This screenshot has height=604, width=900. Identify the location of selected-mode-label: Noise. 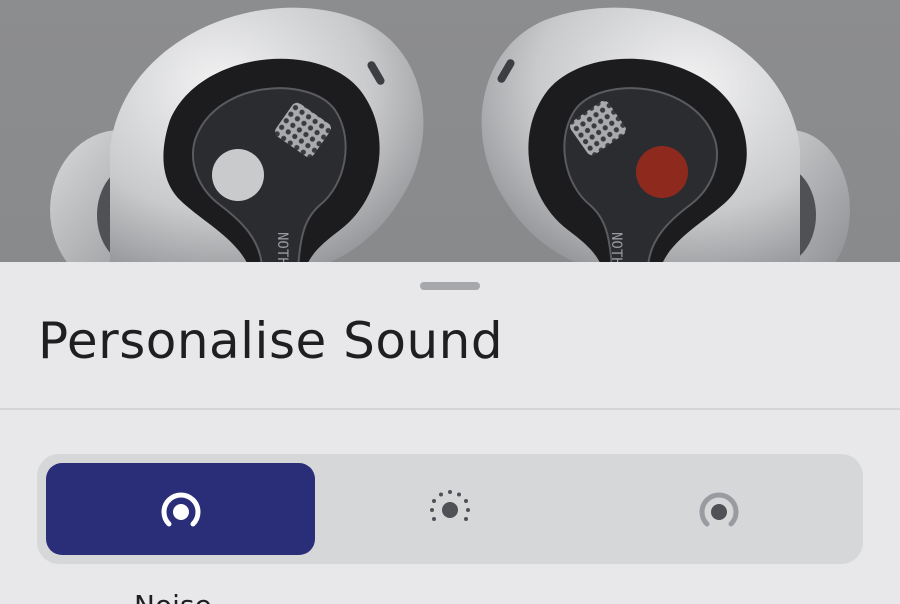
(173, 596).